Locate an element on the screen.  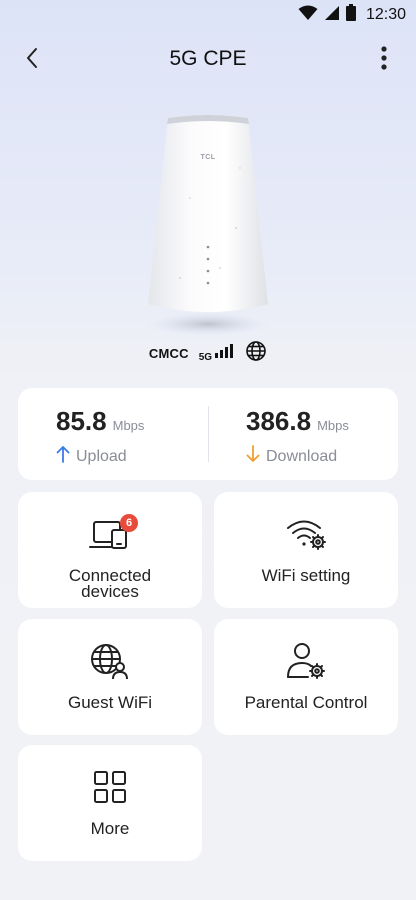
connected-devices-label-line2: devices is located at coordinates (110, 591).